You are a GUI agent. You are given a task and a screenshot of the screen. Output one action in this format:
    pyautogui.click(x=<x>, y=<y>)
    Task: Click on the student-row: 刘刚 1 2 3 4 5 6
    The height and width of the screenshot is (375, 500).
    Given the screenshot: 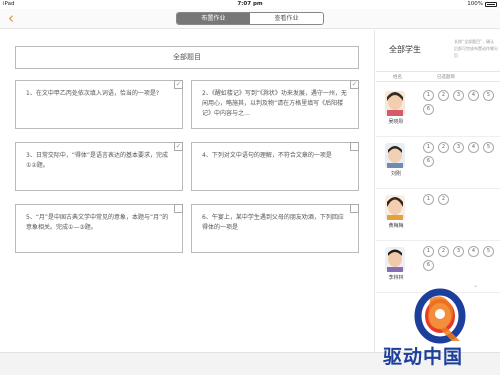 What is the action you would take?
    pyautogui.click(x=438, y=163)
    